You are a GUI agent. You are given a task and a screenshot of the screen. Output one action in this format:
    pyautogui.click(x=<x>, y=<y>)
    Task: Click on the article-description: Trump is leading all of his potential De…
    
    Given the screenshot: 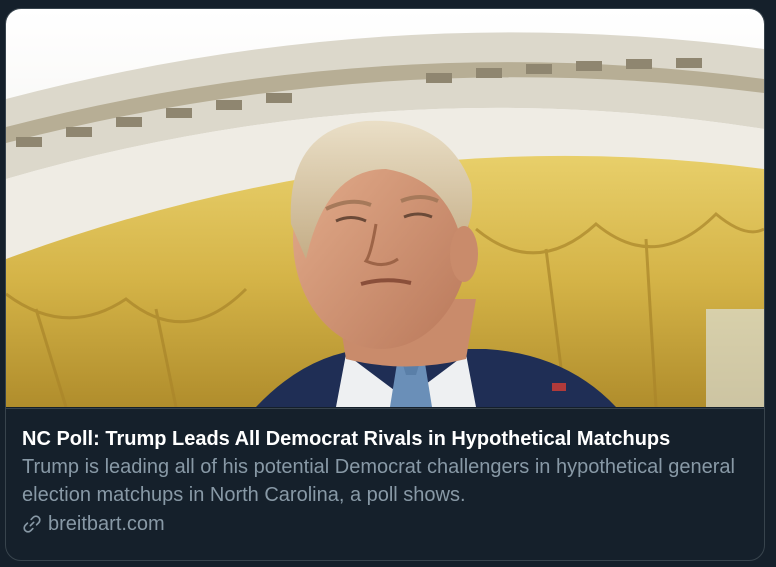 What is the action you would take?
    pyautogui.click(x=378, y=481)
    